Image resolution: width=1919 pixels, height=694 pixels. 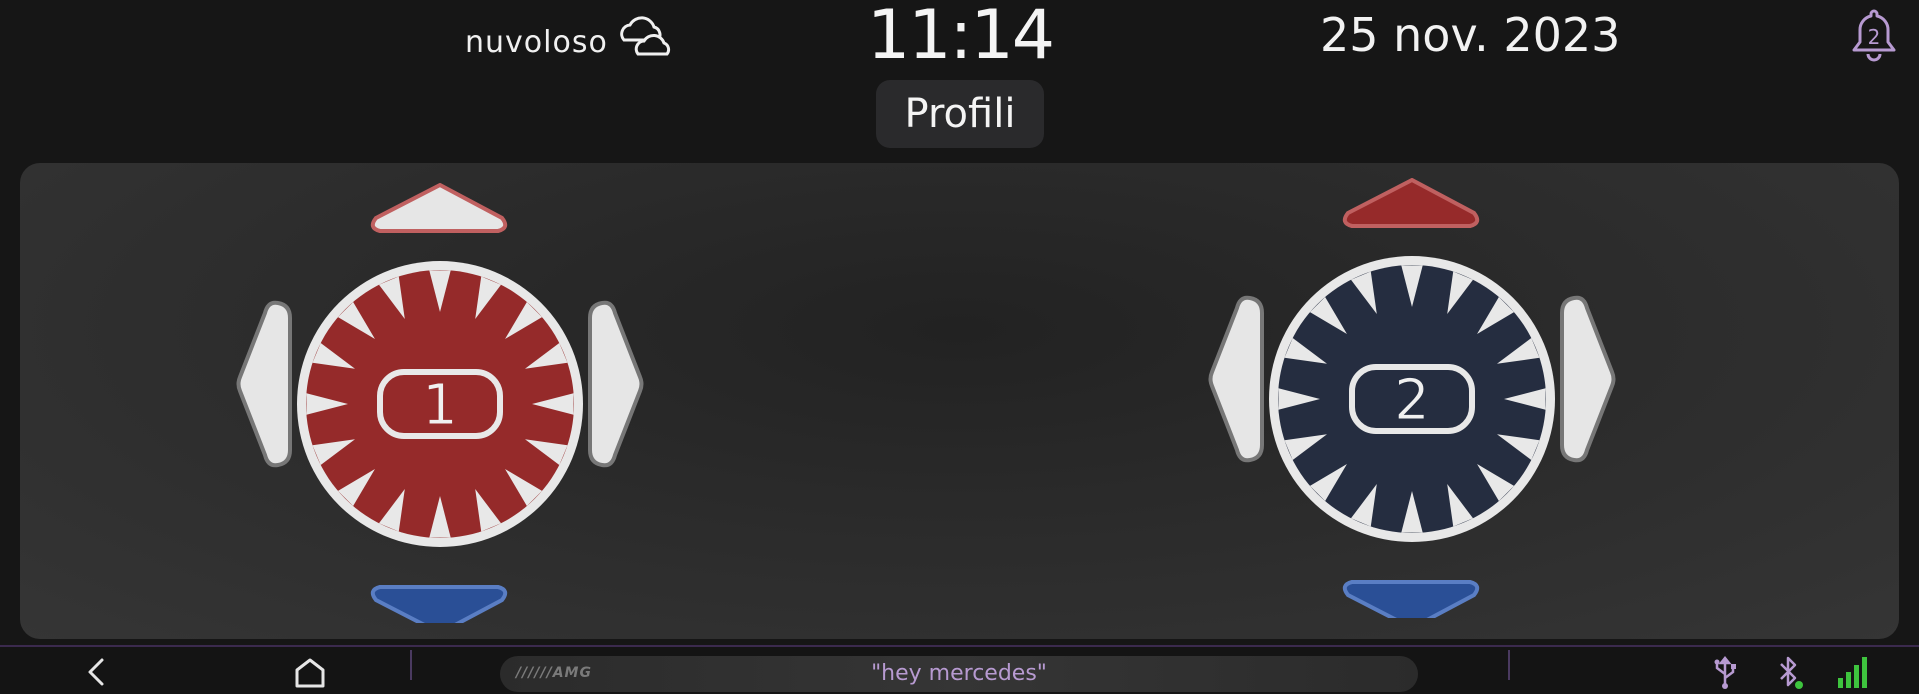 I want to click on signal-indicator, so click(x=1853, y=672).